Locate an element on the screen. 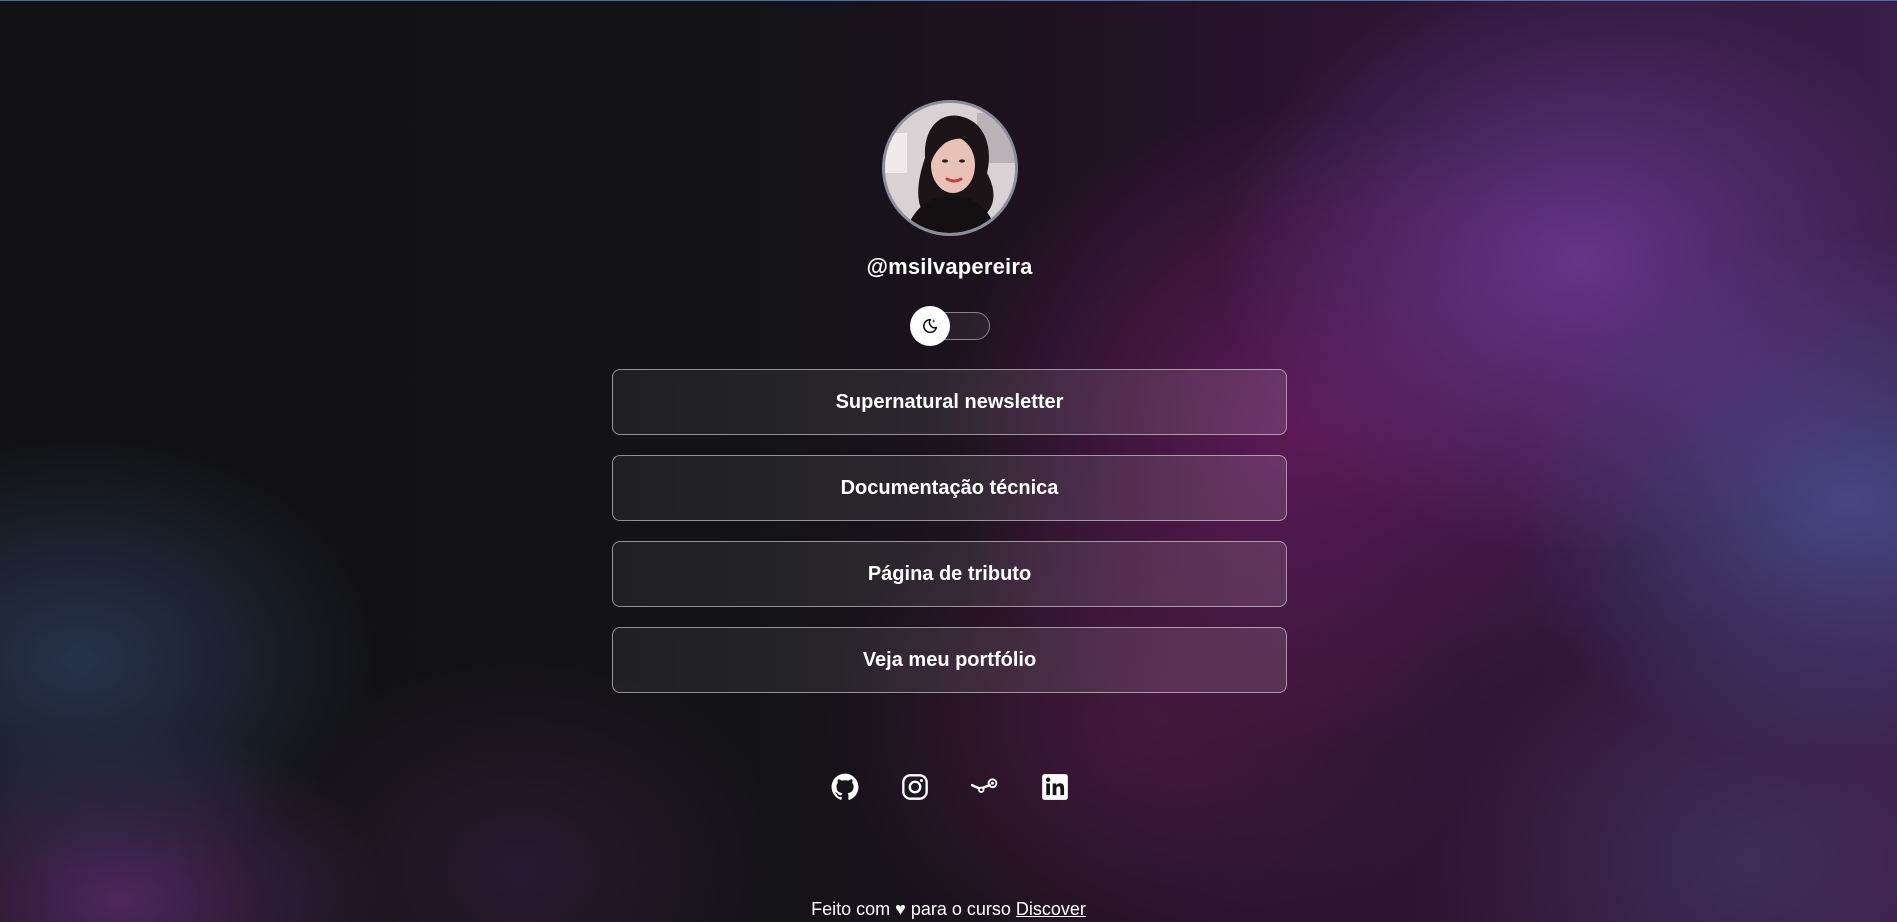  theme-toggle-switch is located at coordinates (949, 326).